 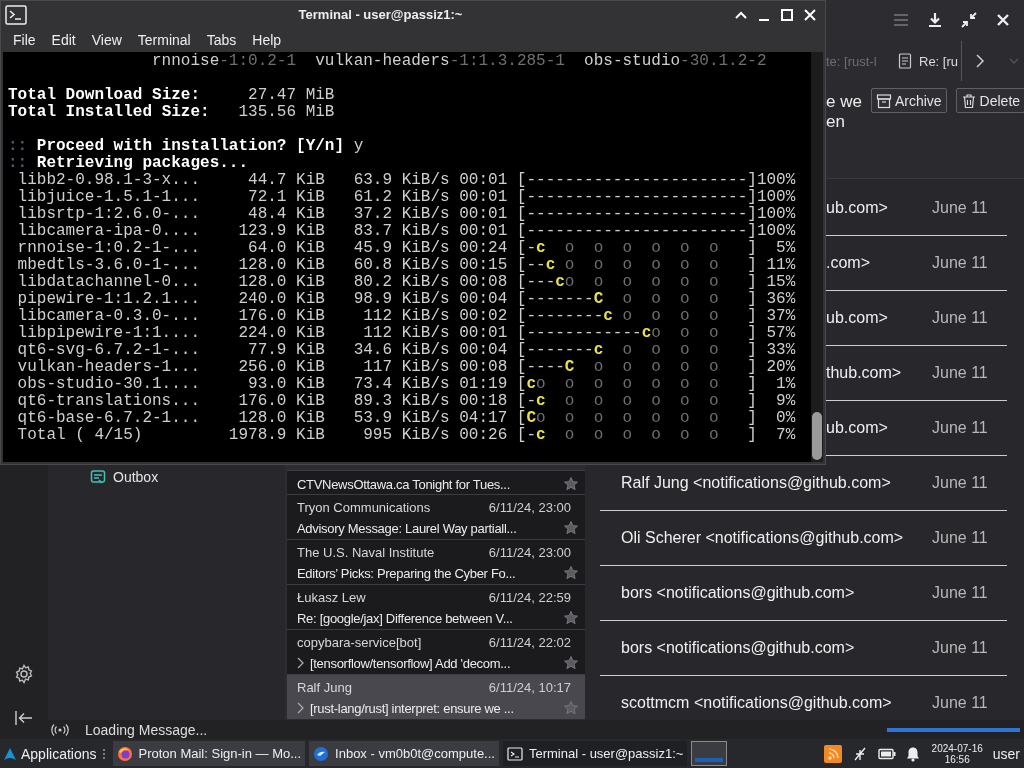 I want to click on settings-icon, so click(x=24, y=674).